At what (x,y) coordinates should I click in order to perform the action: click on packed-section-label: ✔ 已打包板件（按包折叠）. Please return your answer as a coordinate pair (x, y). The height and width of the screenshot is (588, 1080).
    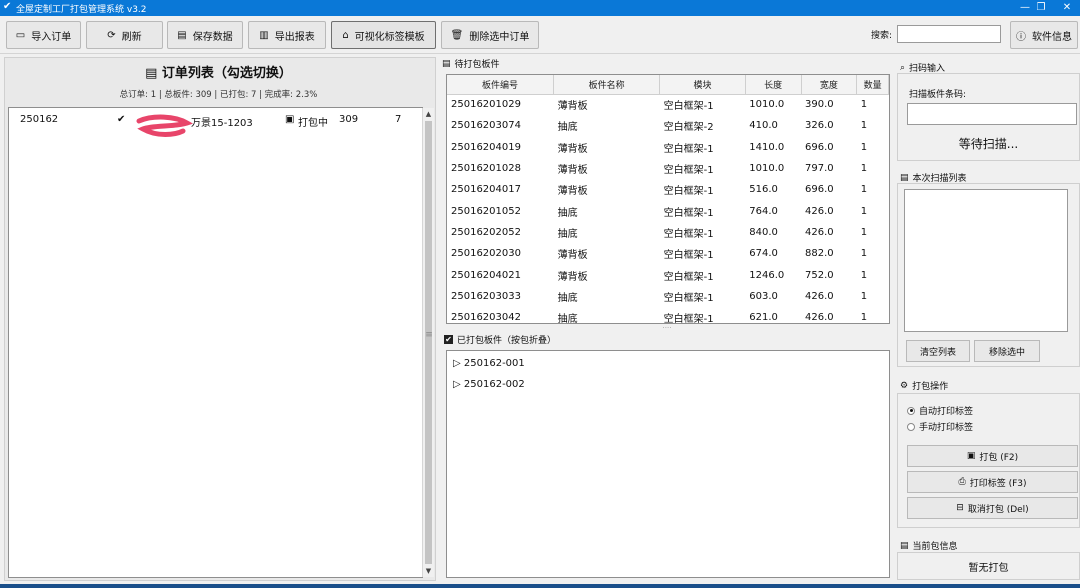
    Looking at the image, I should click on (500, 340).